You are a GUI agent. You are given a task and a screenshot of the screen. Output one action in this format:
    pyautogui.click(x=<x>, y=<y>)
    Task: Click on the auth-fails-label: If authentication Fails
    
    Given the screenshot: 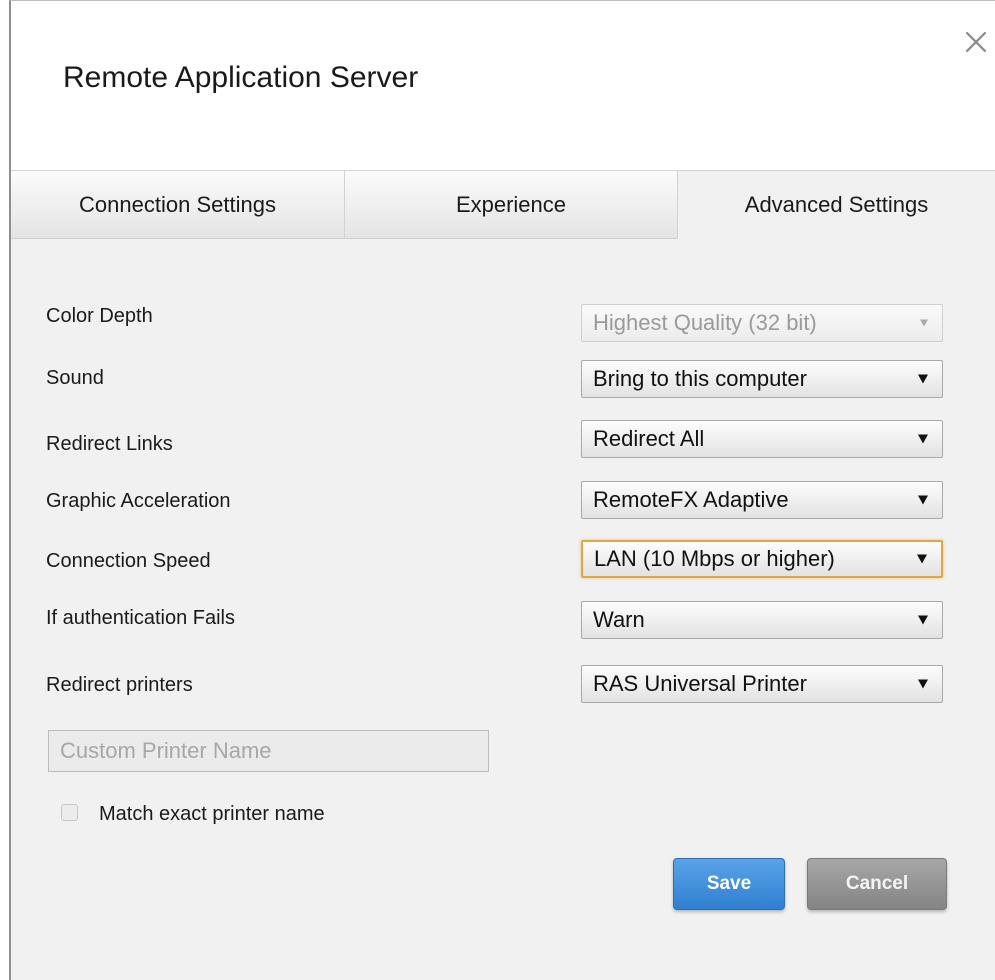 What is the action you would take?
    pyautogui.click(x=140, y=618)
    